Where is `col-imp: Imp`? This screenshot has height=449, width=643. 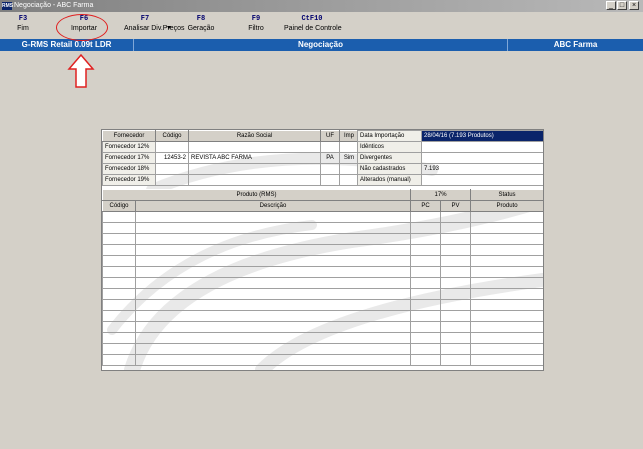
col-imp: Imp is located at coordinates (349, 136).